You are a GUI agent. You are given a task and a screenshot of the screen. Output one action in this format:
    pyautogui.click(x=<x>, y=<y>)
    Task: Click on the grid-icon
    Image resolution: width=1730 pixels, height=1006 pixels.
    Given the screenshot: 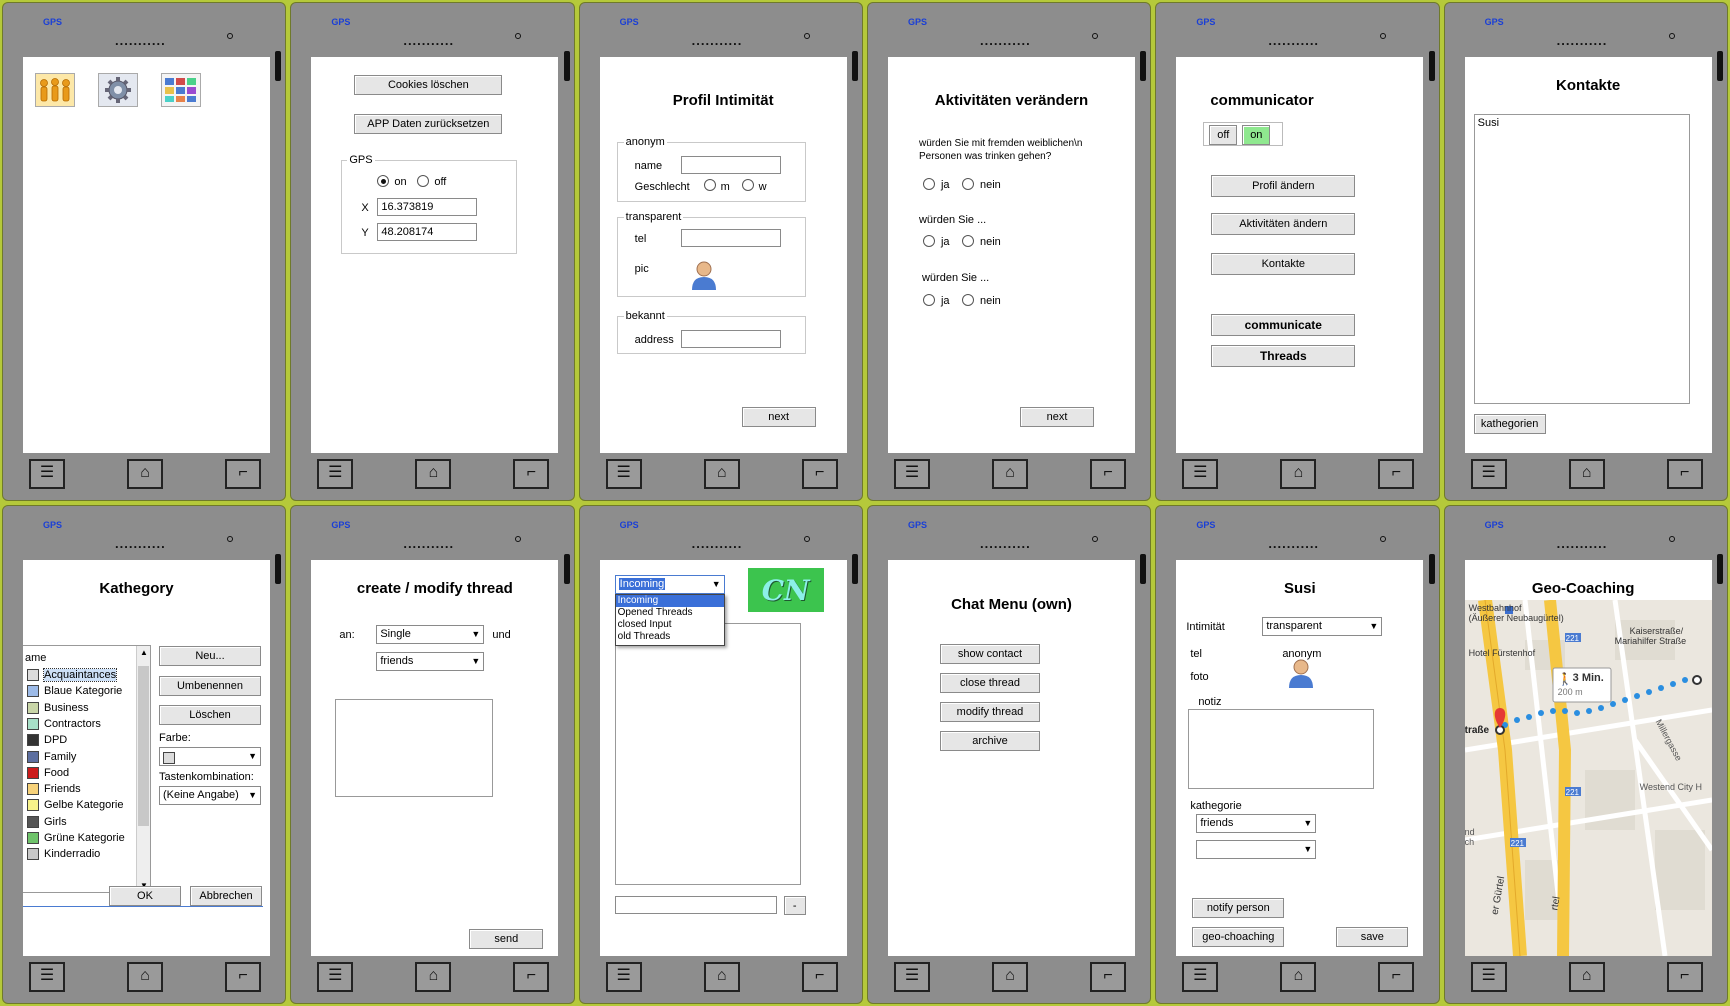 What is the action you would take?
    pyautogui.click(x=181, y=90)
    